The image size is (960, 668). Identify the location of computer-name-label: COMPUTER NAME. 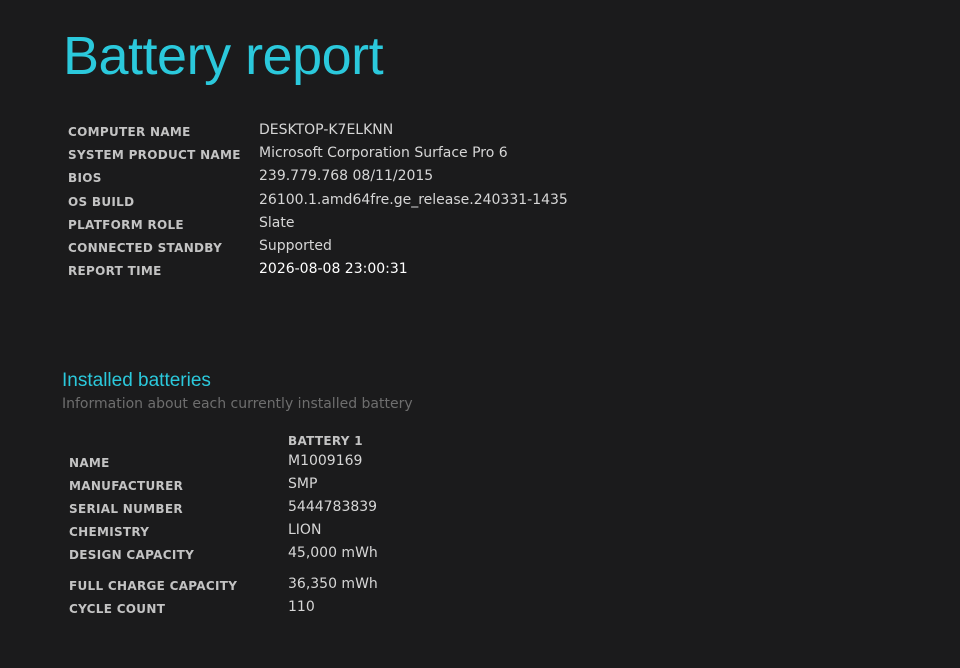
(129, 132).